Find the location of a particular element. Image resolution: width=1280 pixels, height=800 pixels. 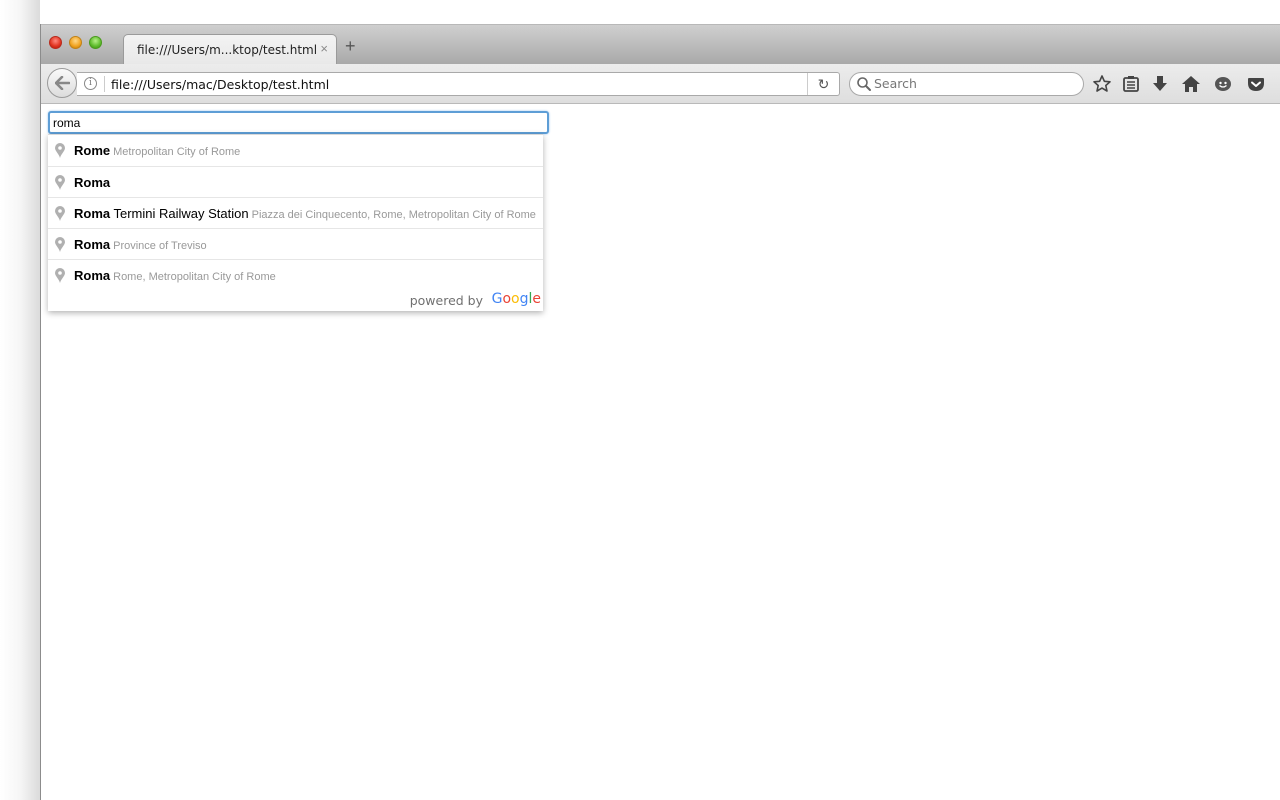

pocket-icon is located at coordinates (1256, 84).